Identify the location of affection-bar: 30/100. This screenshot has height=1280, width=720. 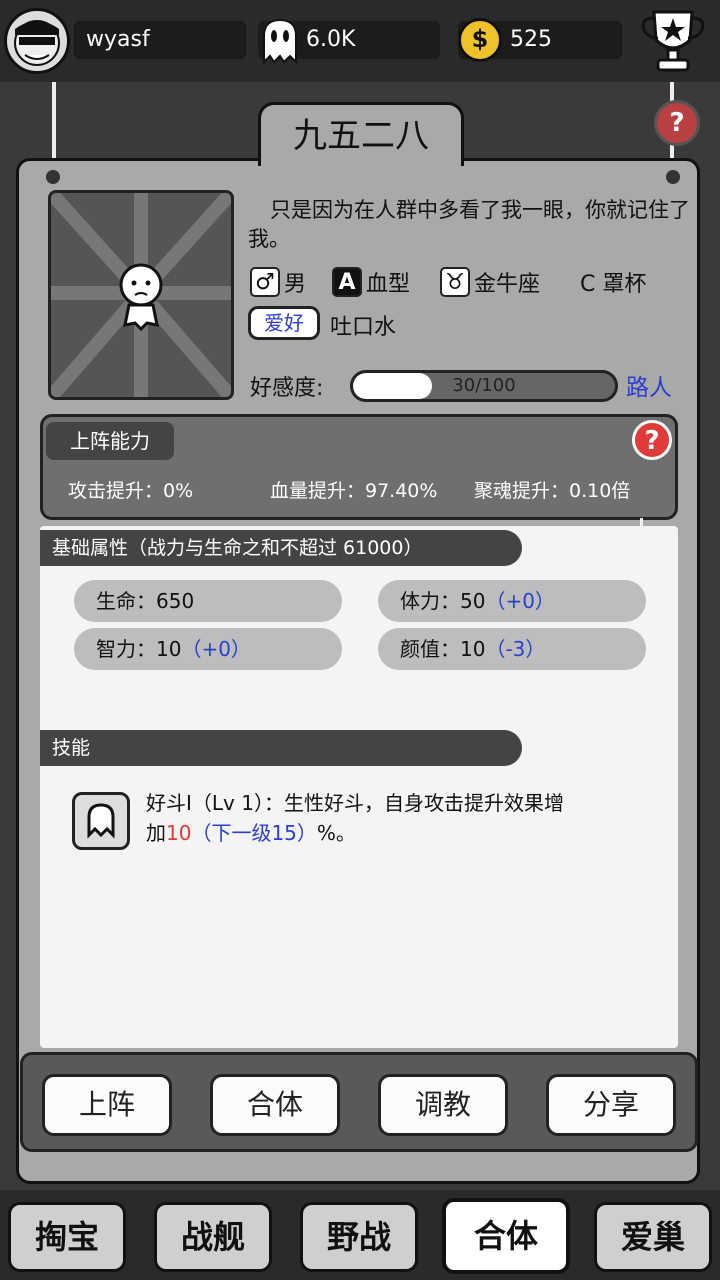
(484, 386).